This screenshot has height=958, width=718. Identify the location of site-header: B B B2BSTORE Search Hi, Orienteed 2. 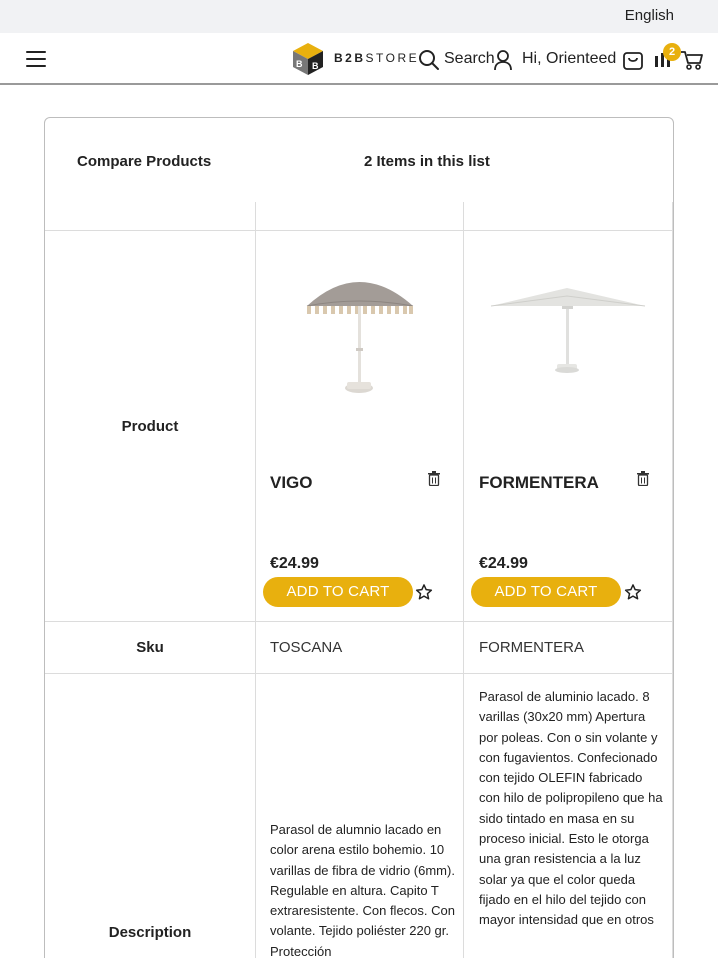
(359, 59).